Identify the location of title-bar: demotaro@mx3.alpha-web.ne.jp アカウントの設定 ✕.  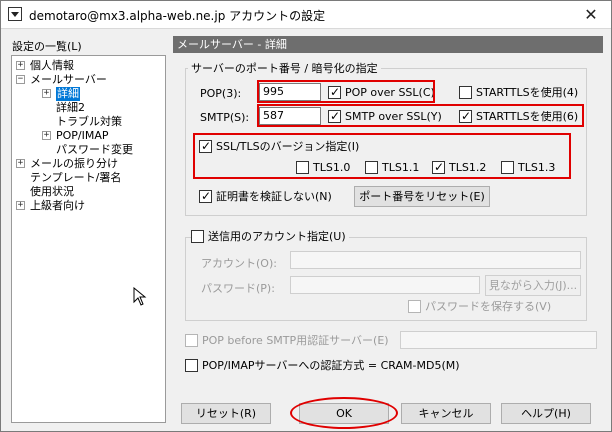
(306, 15).